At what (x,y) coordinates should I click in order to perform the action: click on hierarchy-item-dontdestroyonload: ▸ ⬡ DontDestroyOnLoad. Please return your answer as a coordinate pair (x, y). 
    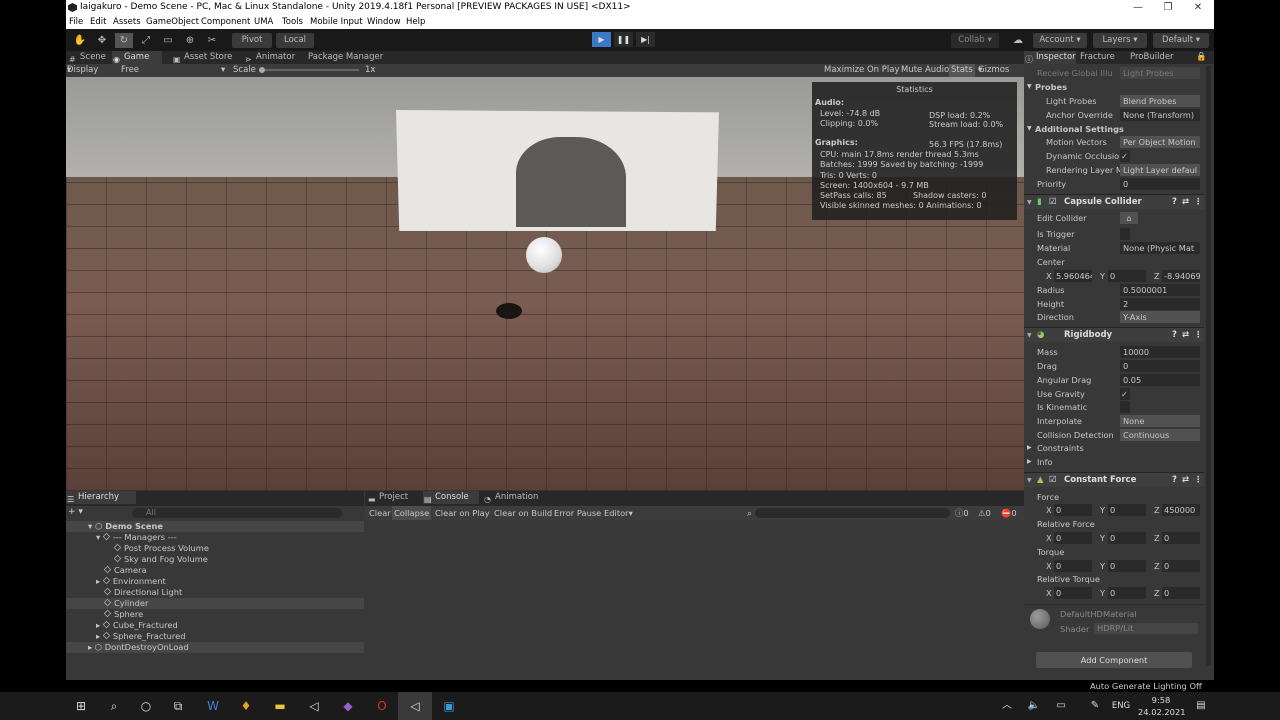
    Looking at the image, I should click on (215, 647).